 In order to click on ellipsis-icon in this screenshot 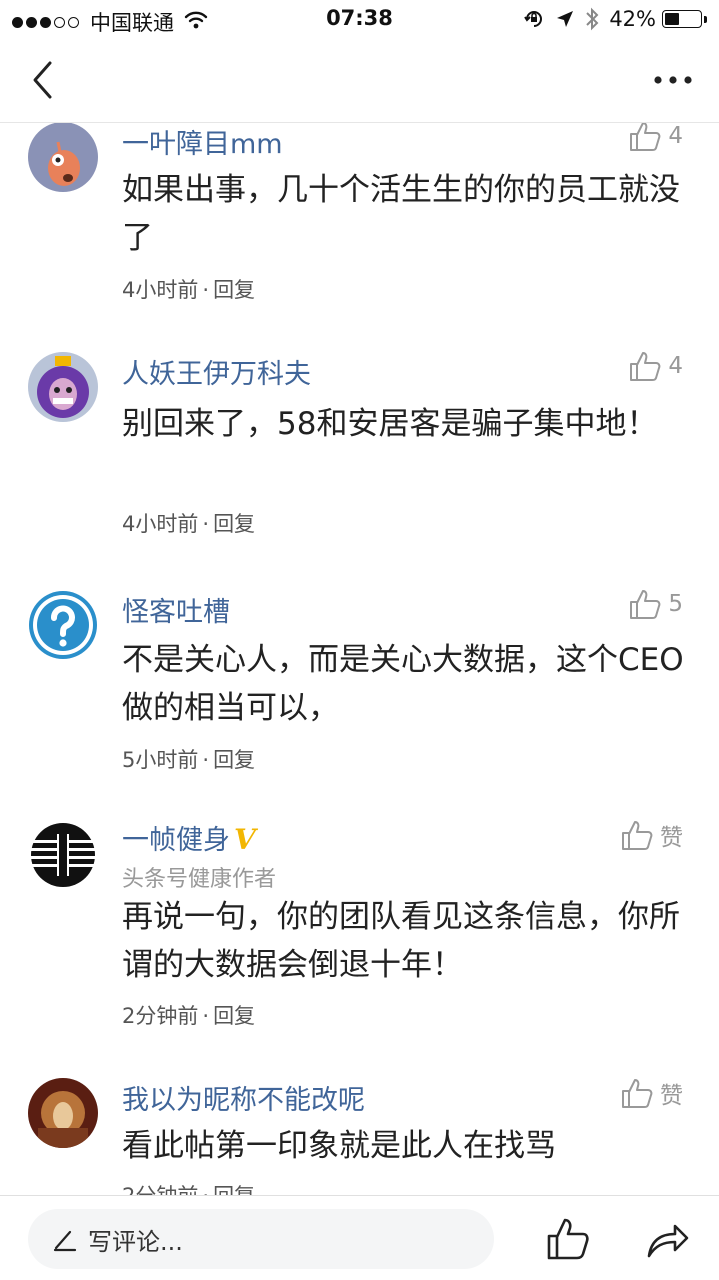, I will do `click(673, 80)`.